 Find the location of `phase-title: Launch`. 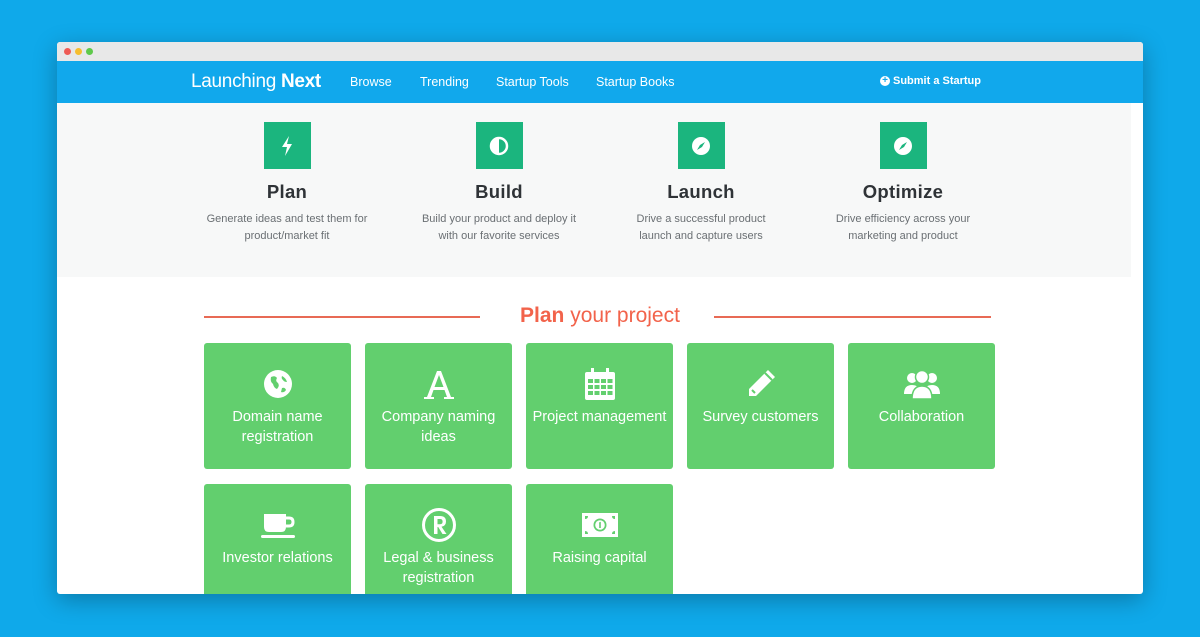

phase-title: Launch is located at coordinates (701, 191).